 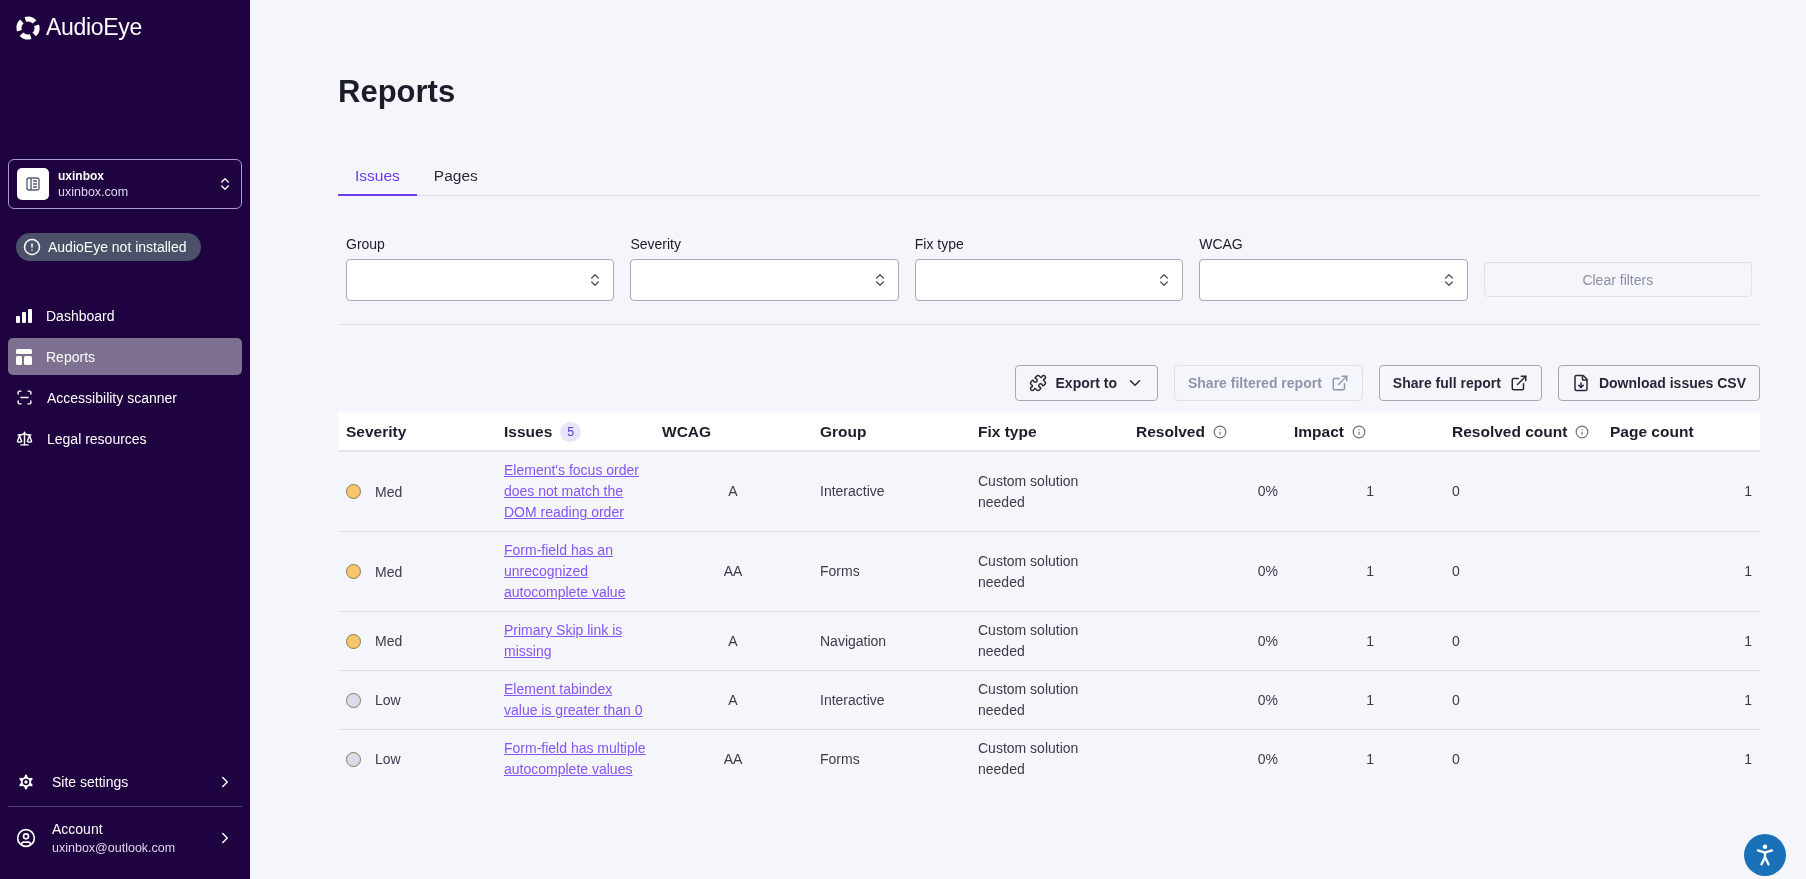 What do you see at coordinates (78, 829) in the screenshot?
I see `account-label: Account` at bounding box center [78, 829].